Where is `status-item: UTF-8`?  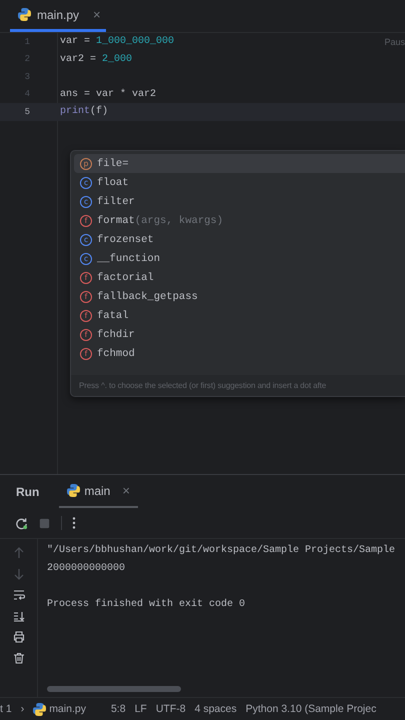 status-item: UTF-8 is located at coordinates (171, 709).